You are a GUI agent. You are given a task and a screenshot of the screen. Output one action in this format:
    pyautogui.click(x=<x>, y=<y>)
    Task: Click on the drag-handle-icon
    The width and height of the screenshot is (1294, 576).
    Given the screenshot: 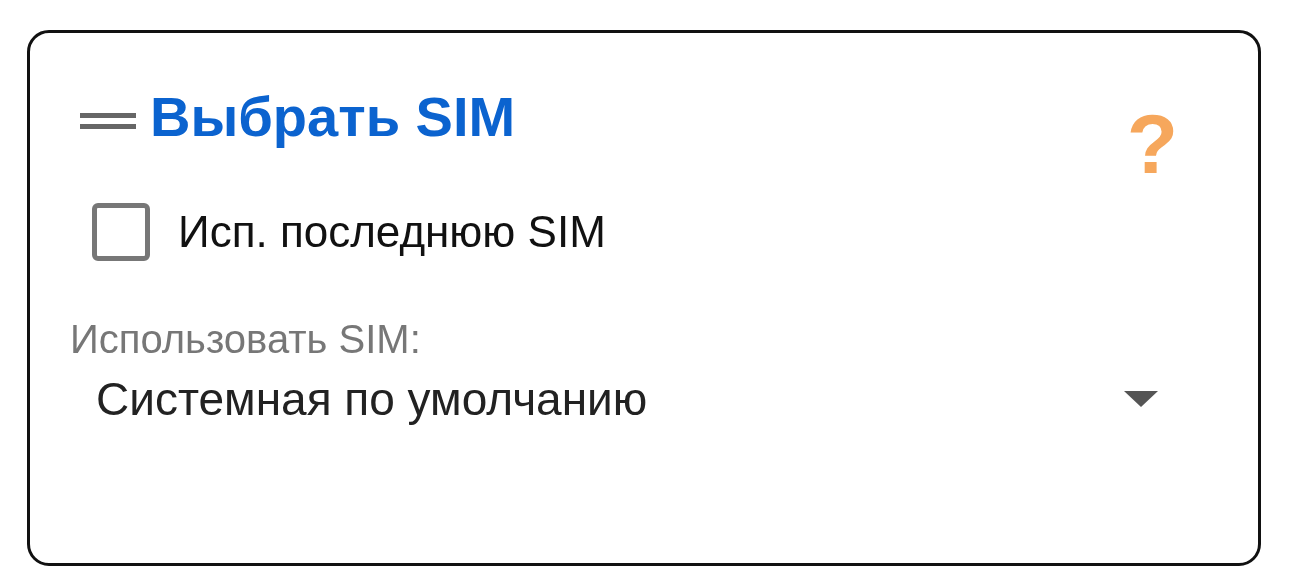 What is the action you would take?
    pyautogui.click(x=108, y=121)
    